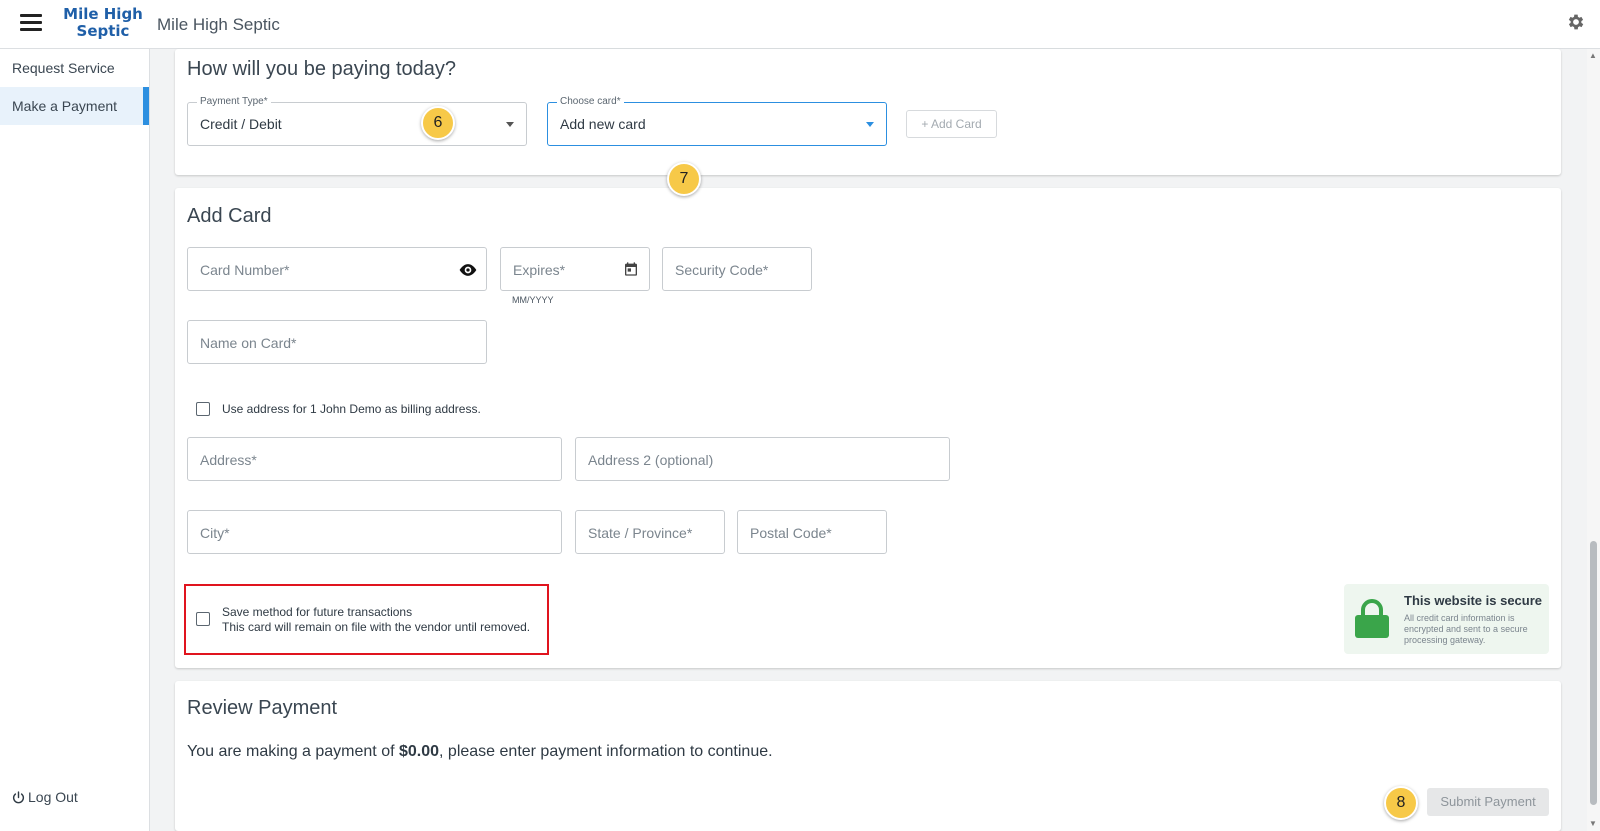 The width and height of the screenshot is (1600, 831). I want to click on logo: Mile High Septic, so click(103, 23).